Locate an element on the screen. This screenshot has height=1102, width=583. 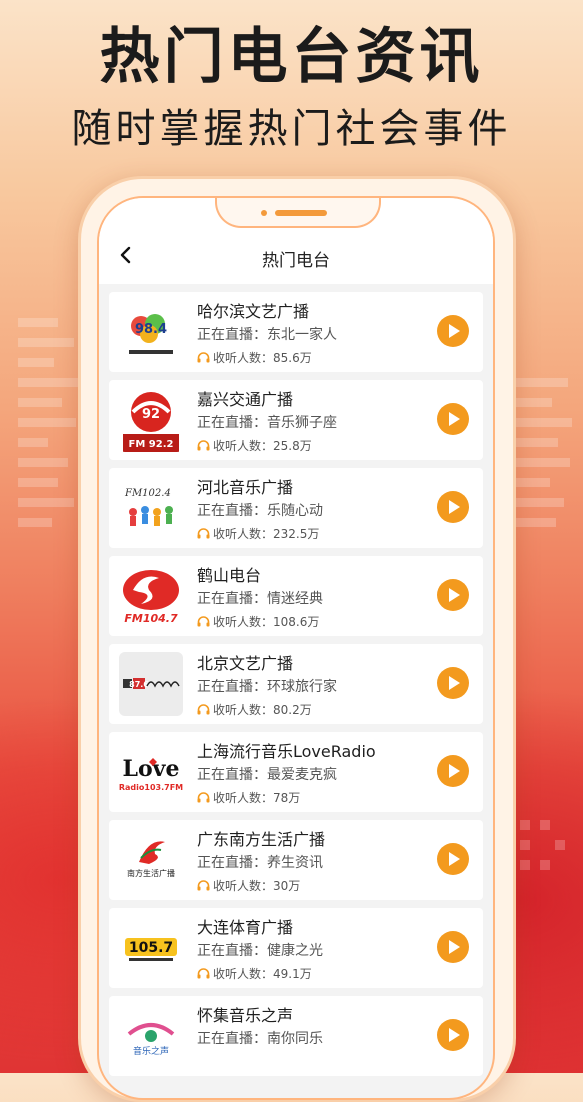
svg-text: Radio103.7FM is located at coordinates (151, 787).